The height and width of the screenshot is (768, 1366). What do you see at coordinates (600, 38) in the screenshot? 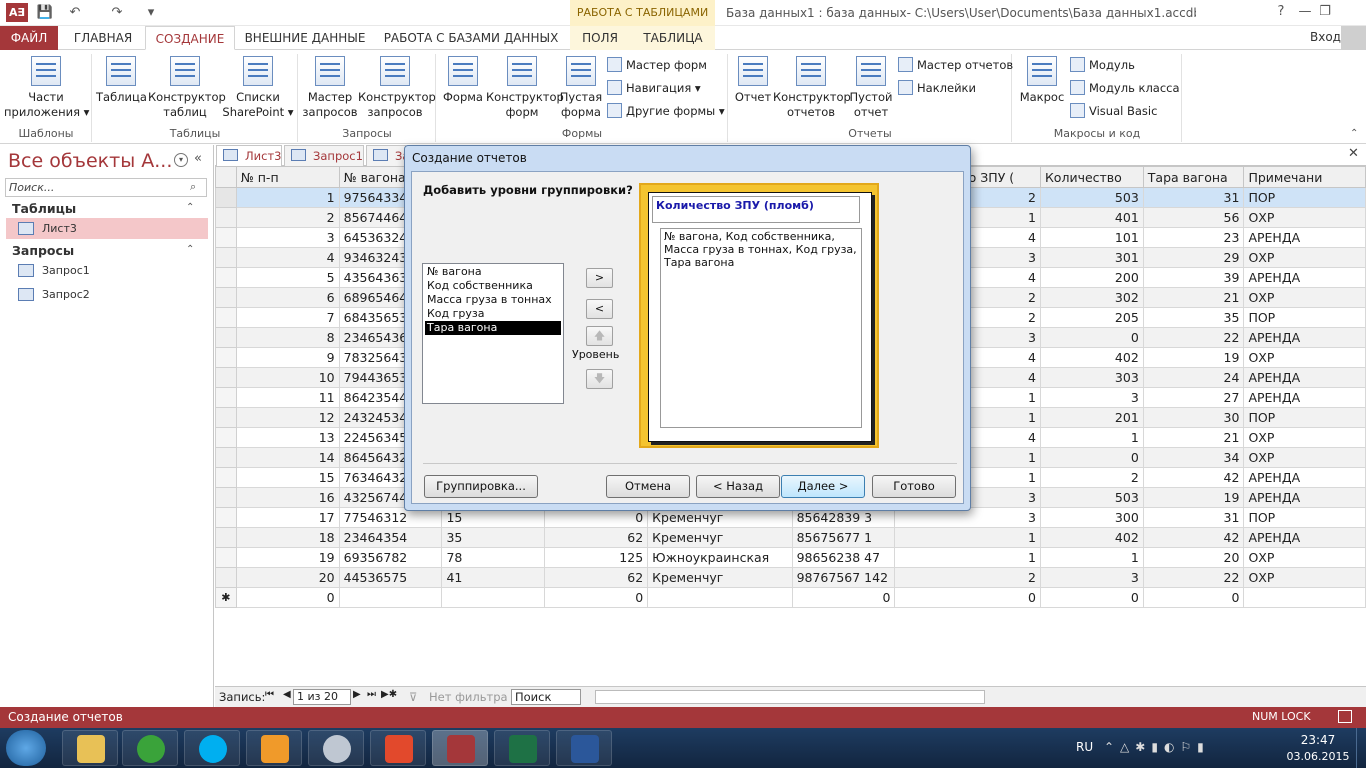
I see `tab-fields: ПОЛЯ` at bounding box center [600, 38].